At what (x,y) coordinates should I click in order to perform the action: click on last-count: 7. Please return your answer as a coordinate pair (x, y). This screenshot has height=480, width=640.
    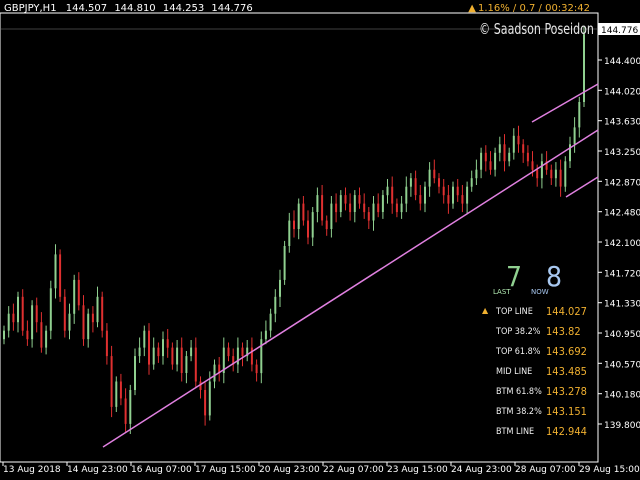
    Looking at the image, I should click on (514, 276).